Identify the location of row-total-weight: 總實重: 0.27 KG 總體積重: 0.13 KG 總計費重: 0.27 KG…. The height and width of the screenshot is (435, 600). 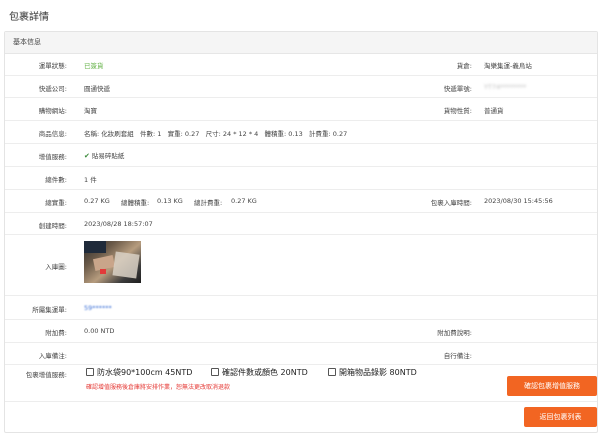
(301, 201).